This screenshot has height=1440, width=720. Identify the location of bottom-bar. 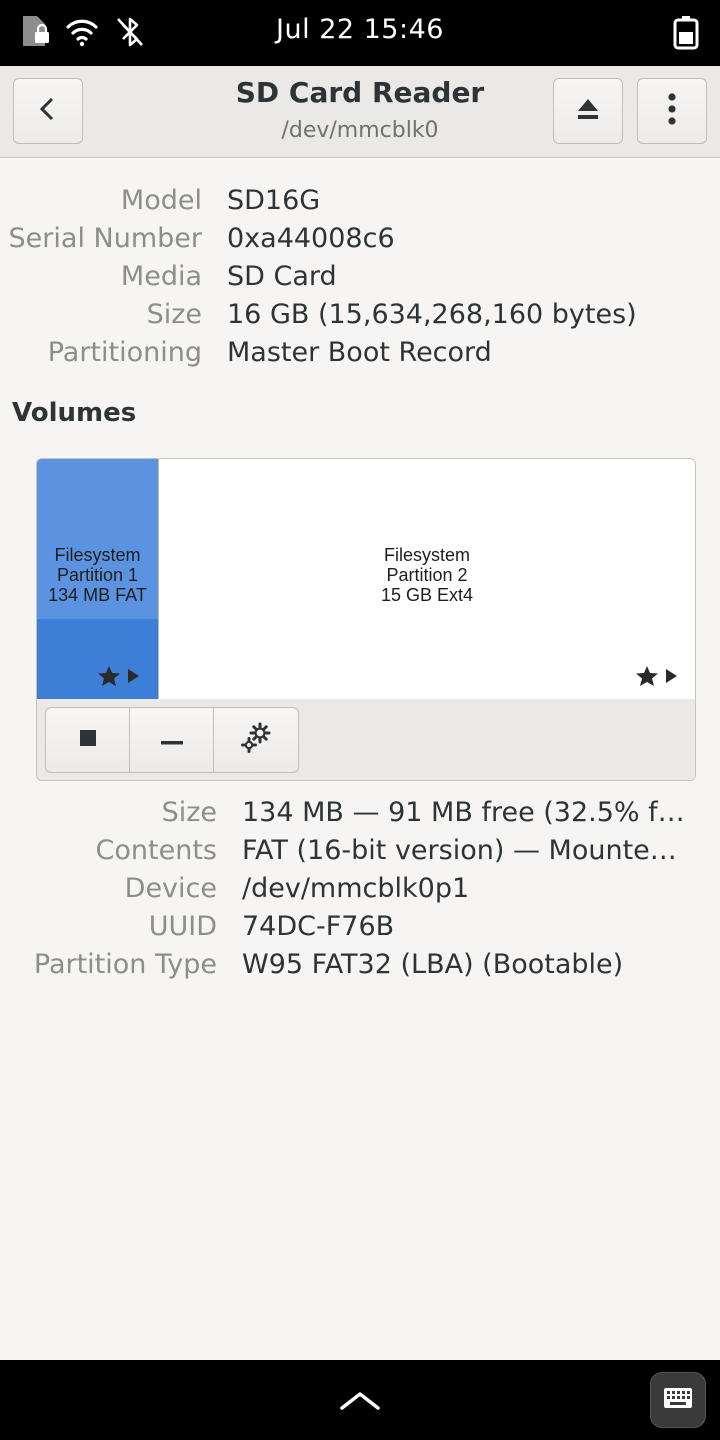
(360, 1400).